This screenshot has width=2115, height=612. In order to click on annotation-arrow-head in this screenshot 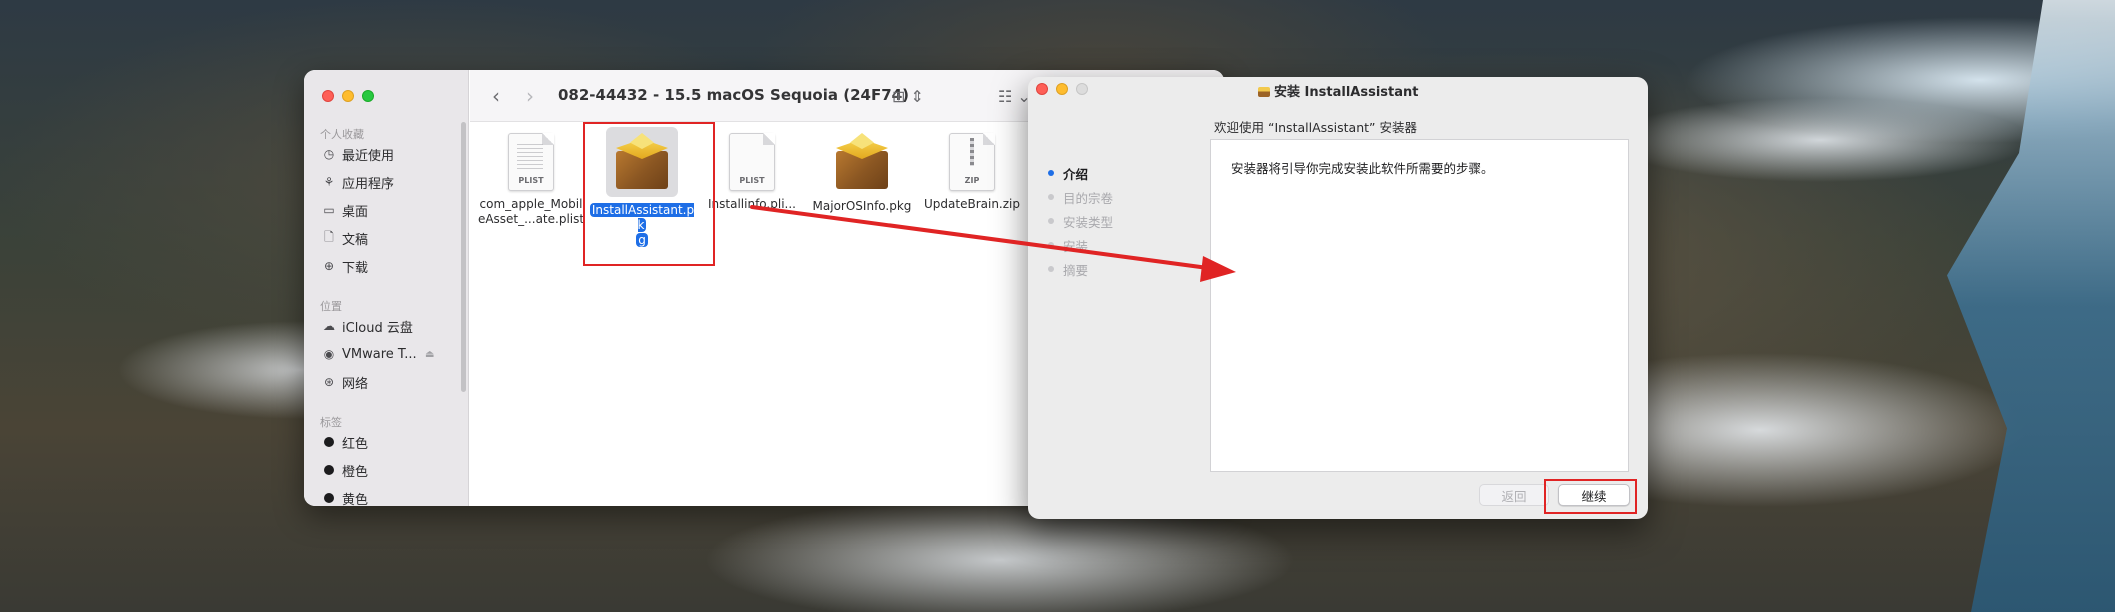, I will do `click(1218, 269)`.